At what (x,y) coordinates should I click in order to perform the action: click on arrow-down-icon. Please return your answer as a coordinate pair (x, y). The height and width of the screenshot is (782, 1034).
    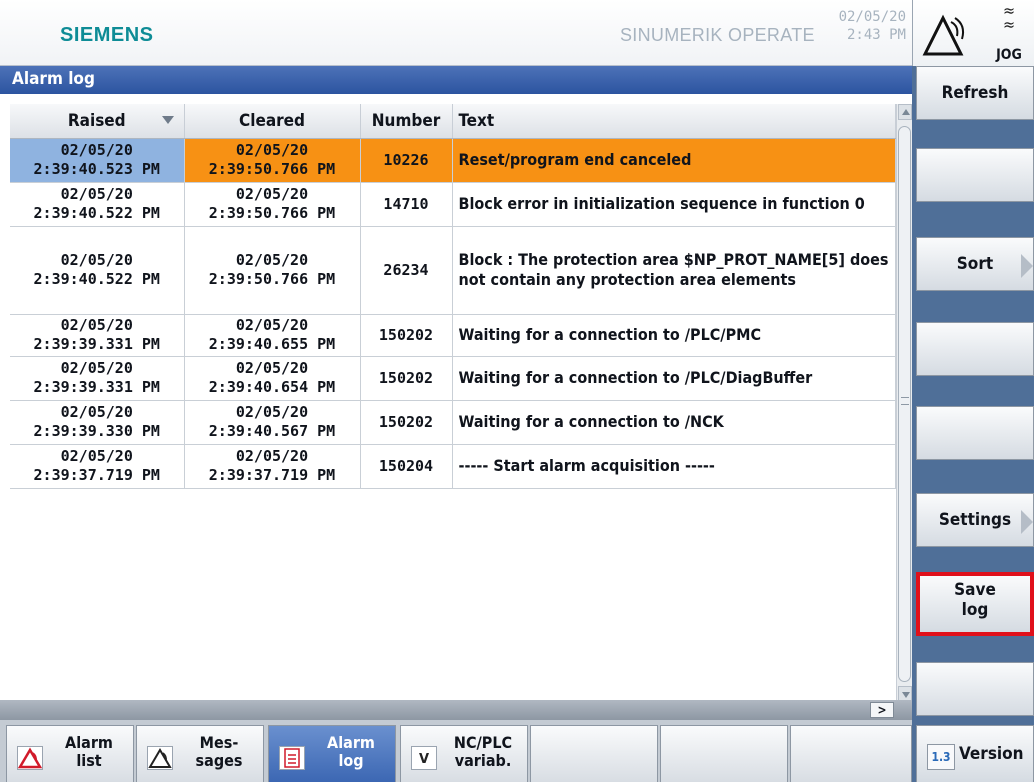
    Looking at the image, I should click on (906, 695).